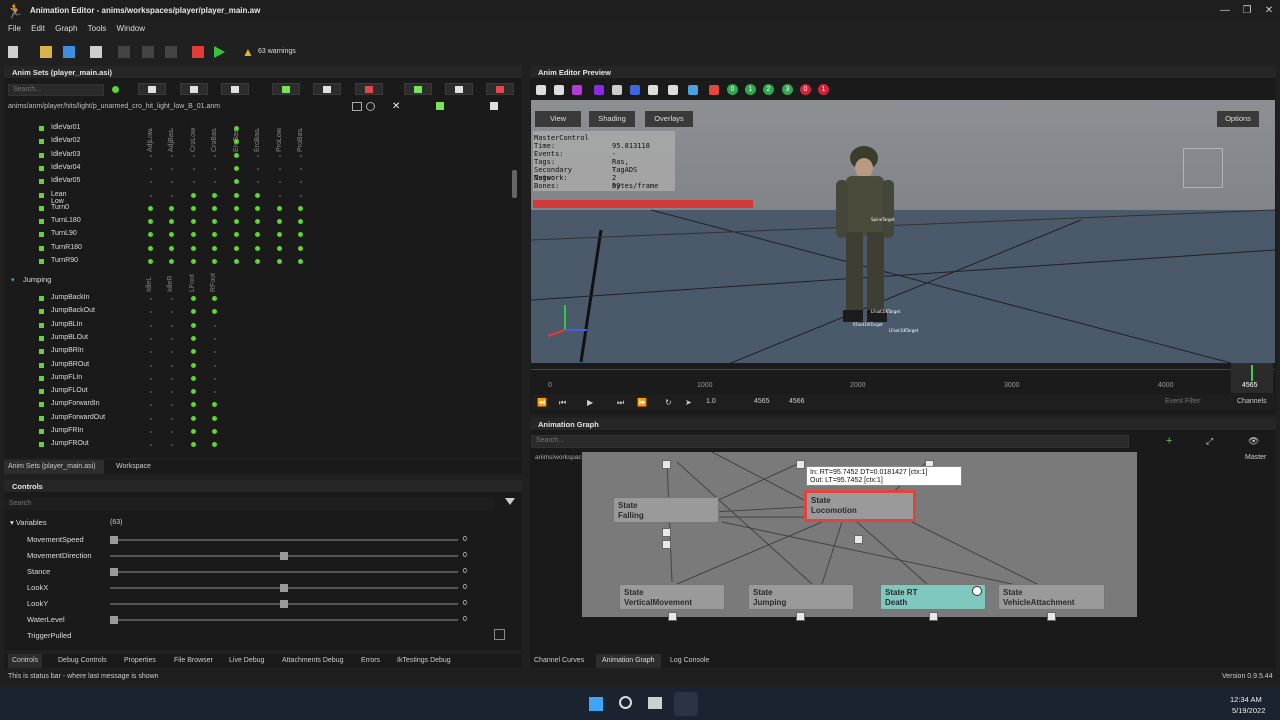 The image size is (1280, 720). I want to click on list-item: IdleVar05, so click(65, 180).